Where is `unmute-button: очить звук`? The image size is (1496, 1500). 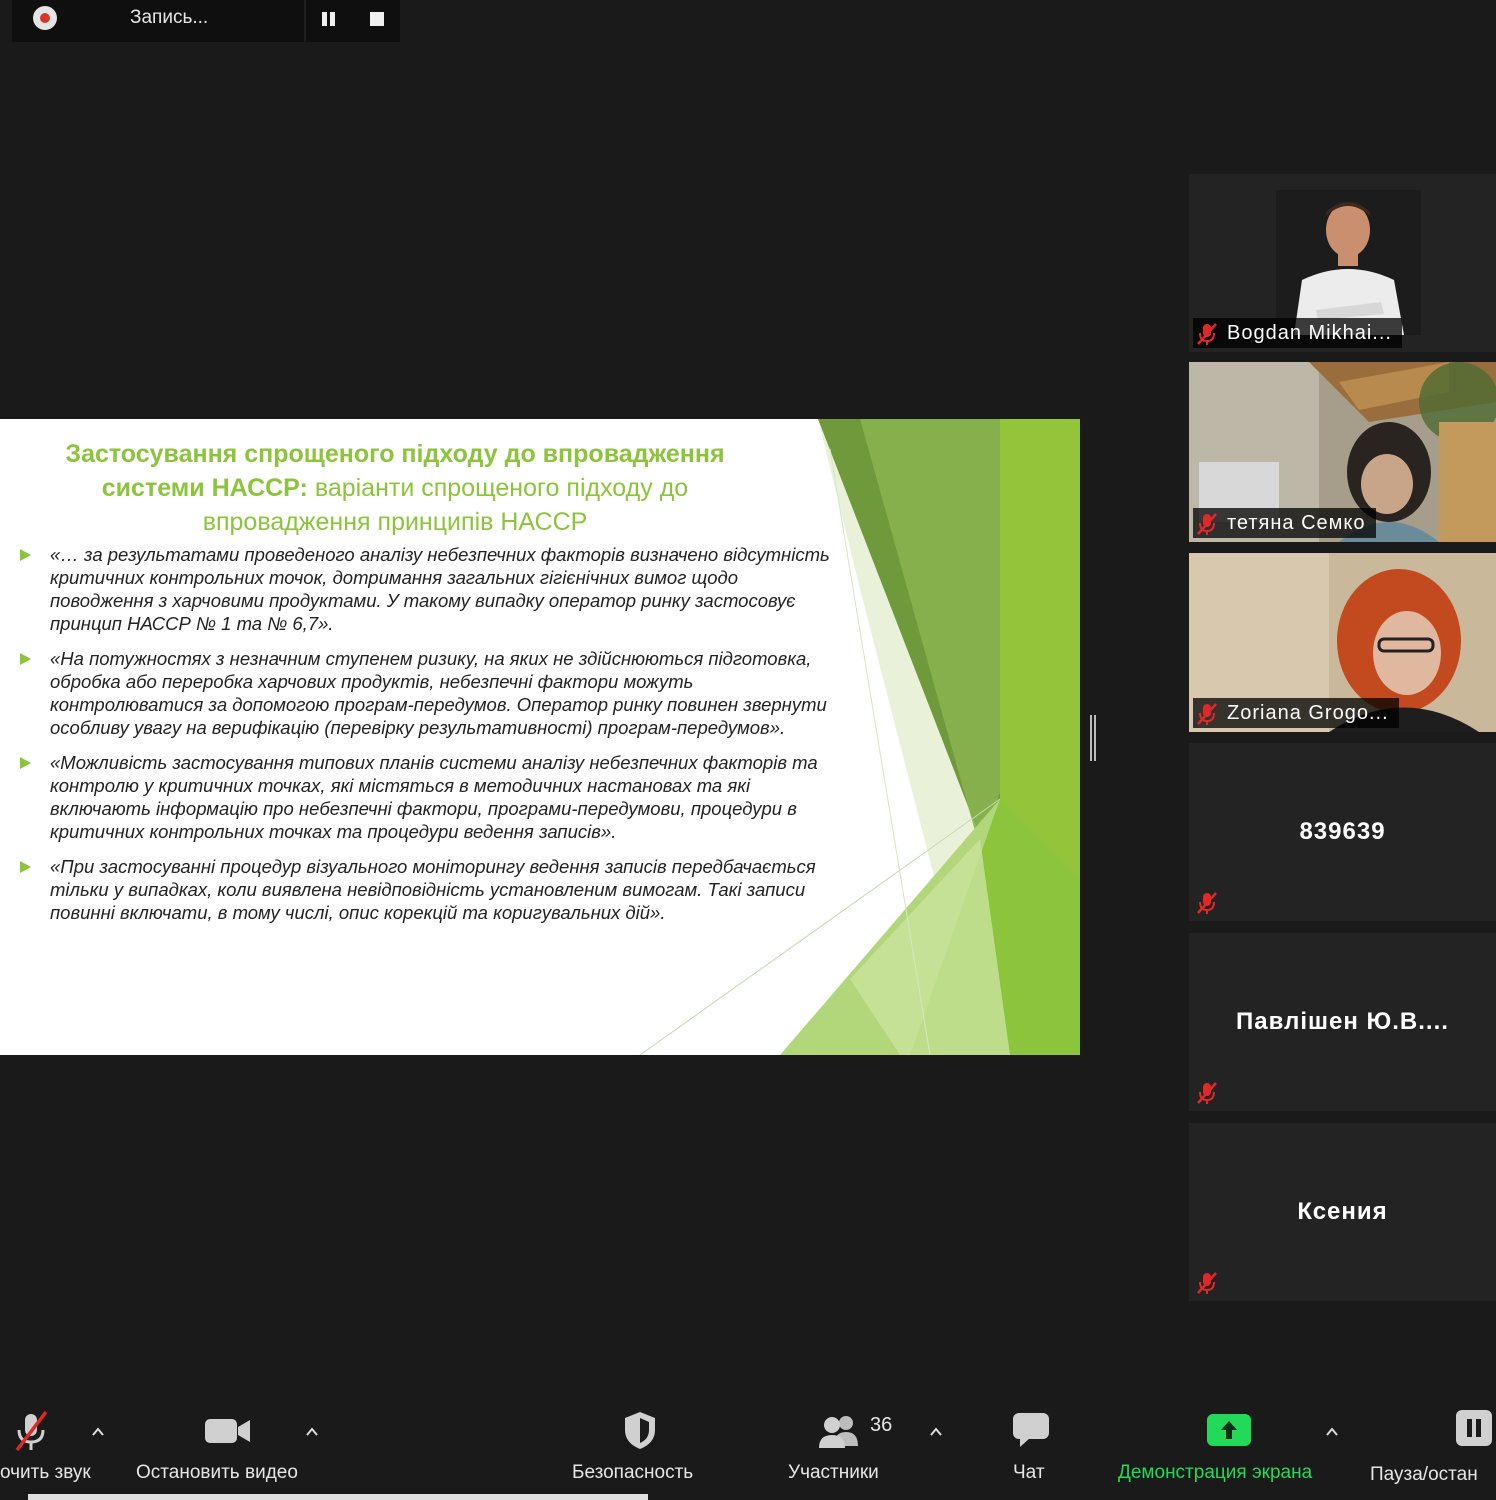 unmute-button: очить звук is located at coordinates (59, 1446).